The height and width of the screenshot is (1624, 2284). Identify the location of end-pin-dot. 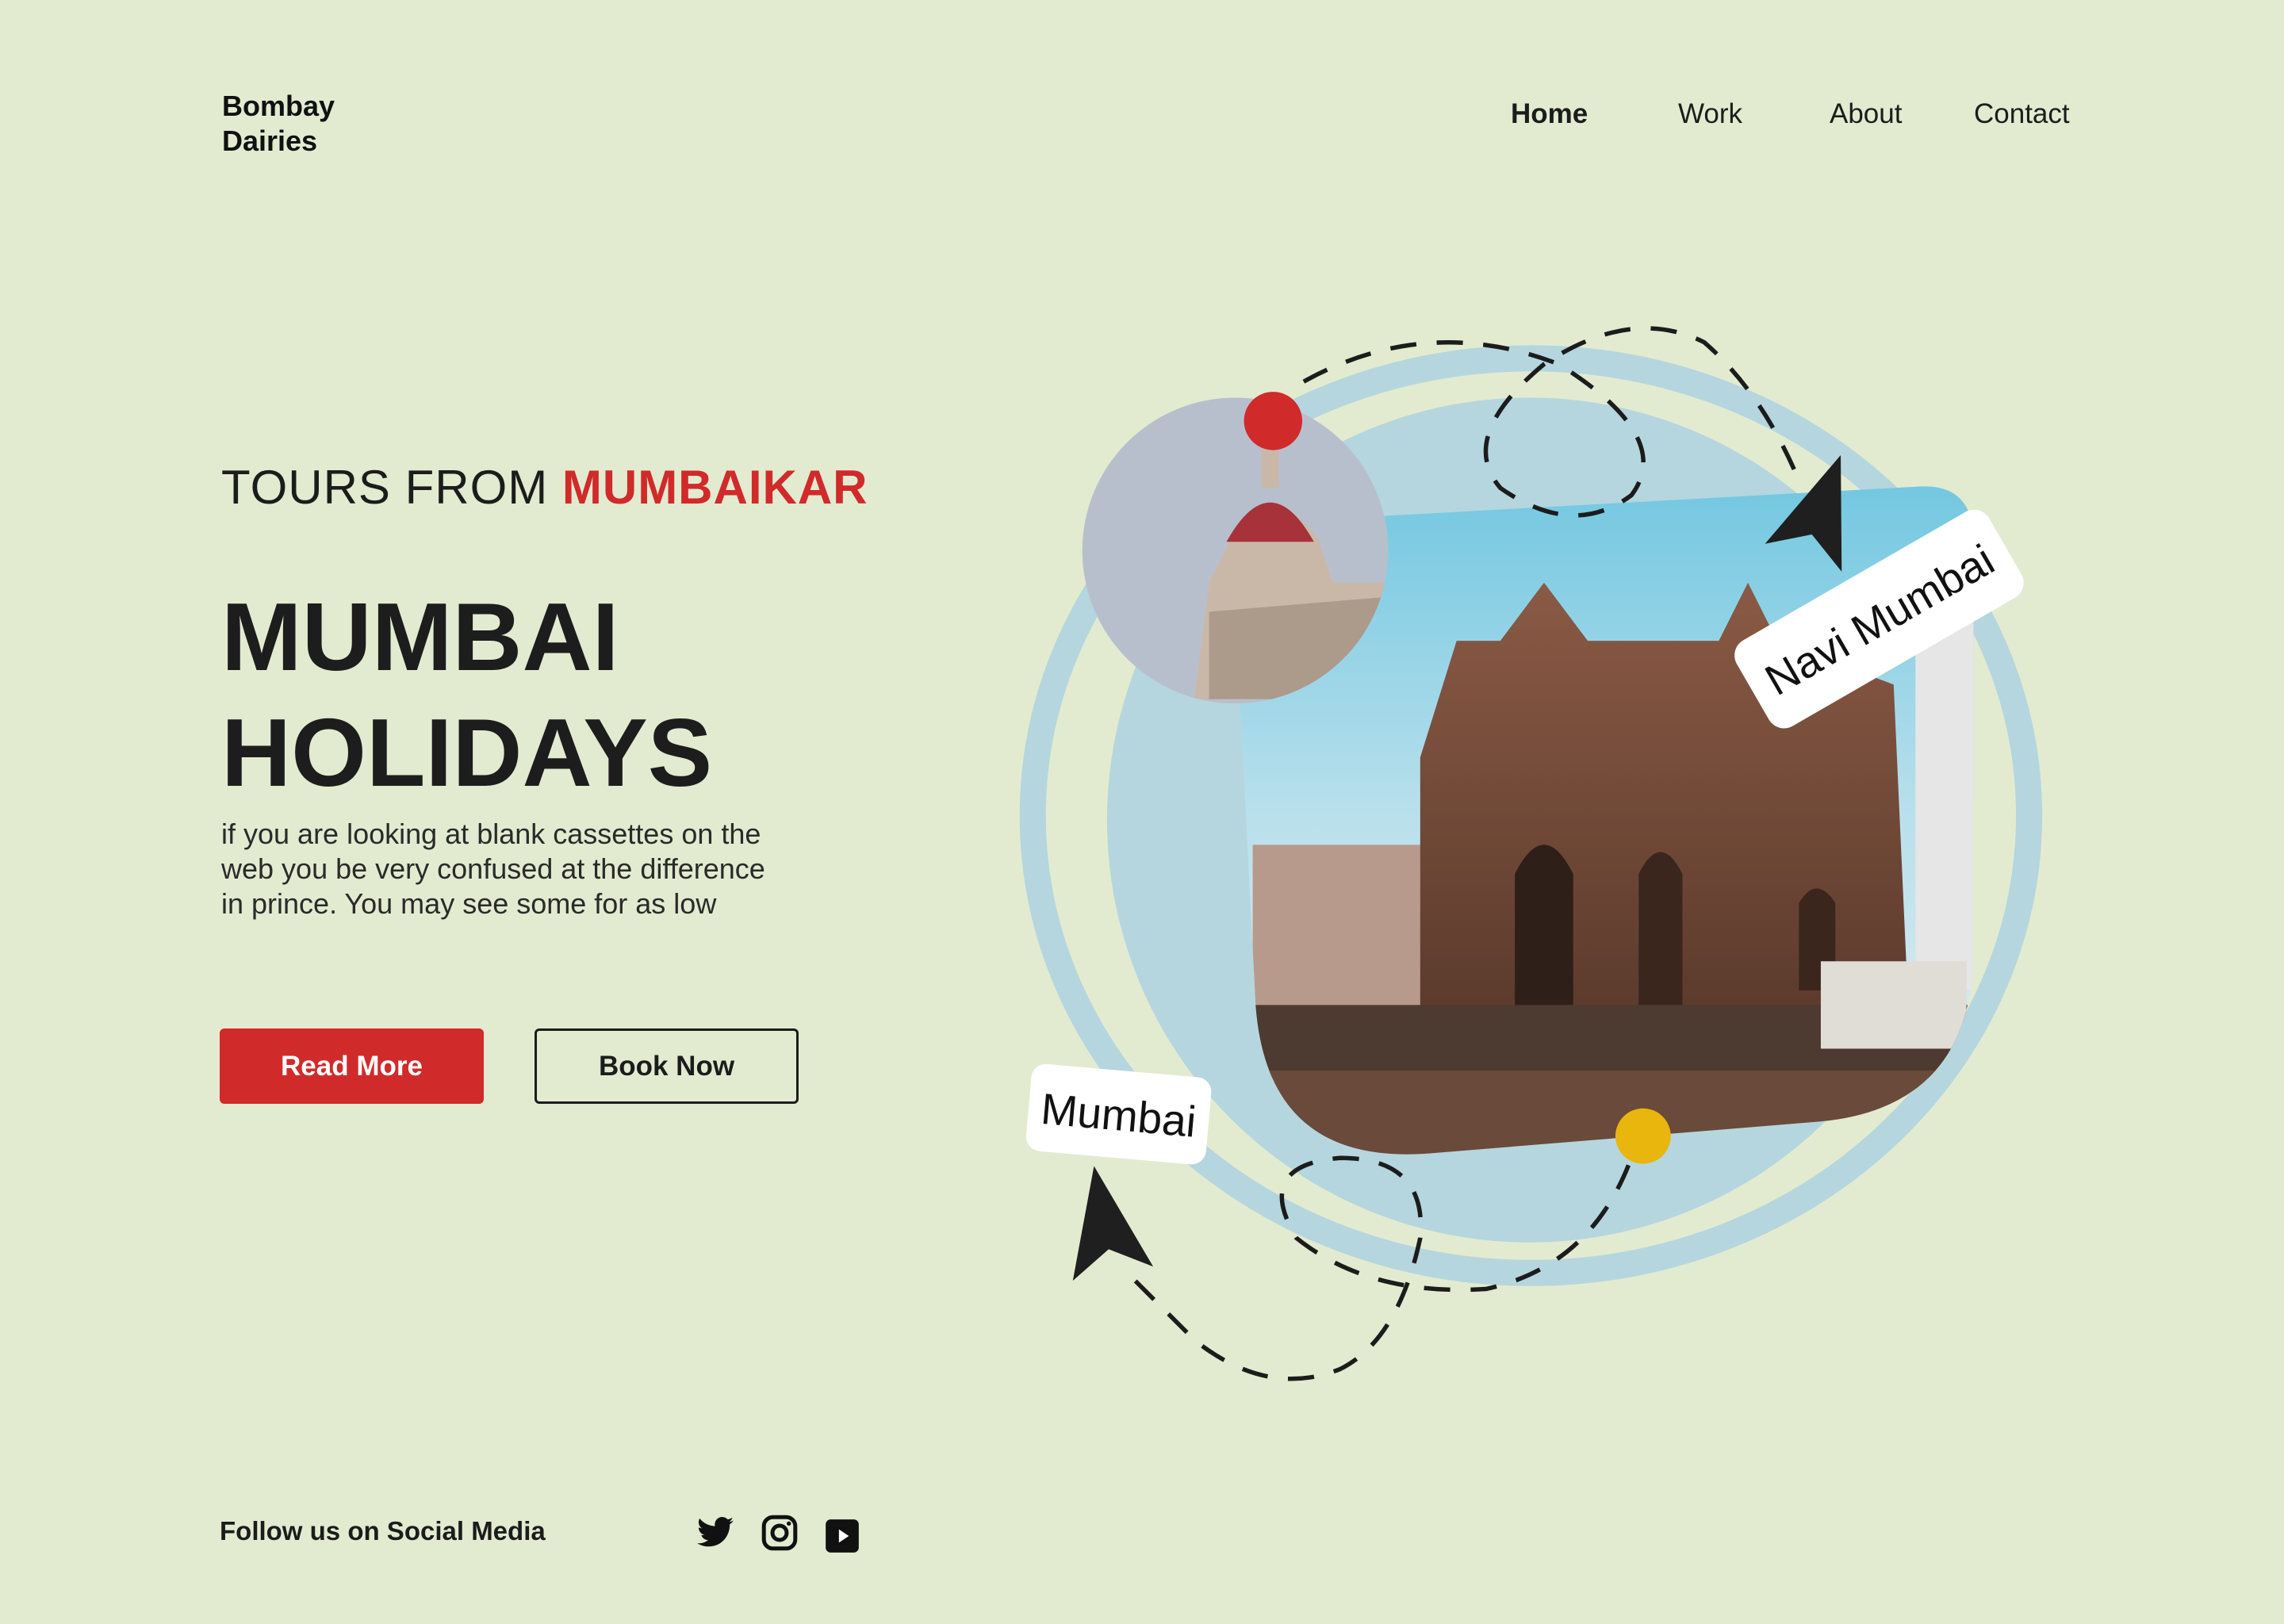
(1643, 1136).